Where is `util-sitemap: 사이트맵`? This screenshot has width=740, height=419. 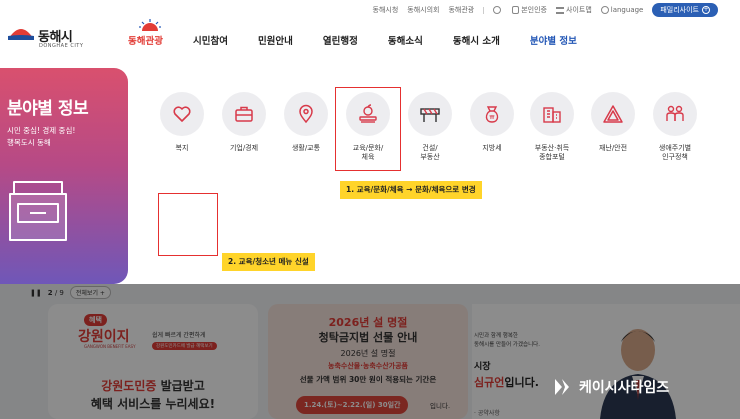 util-sitemap: 사이트맵 is located at coordinates (574, 10).